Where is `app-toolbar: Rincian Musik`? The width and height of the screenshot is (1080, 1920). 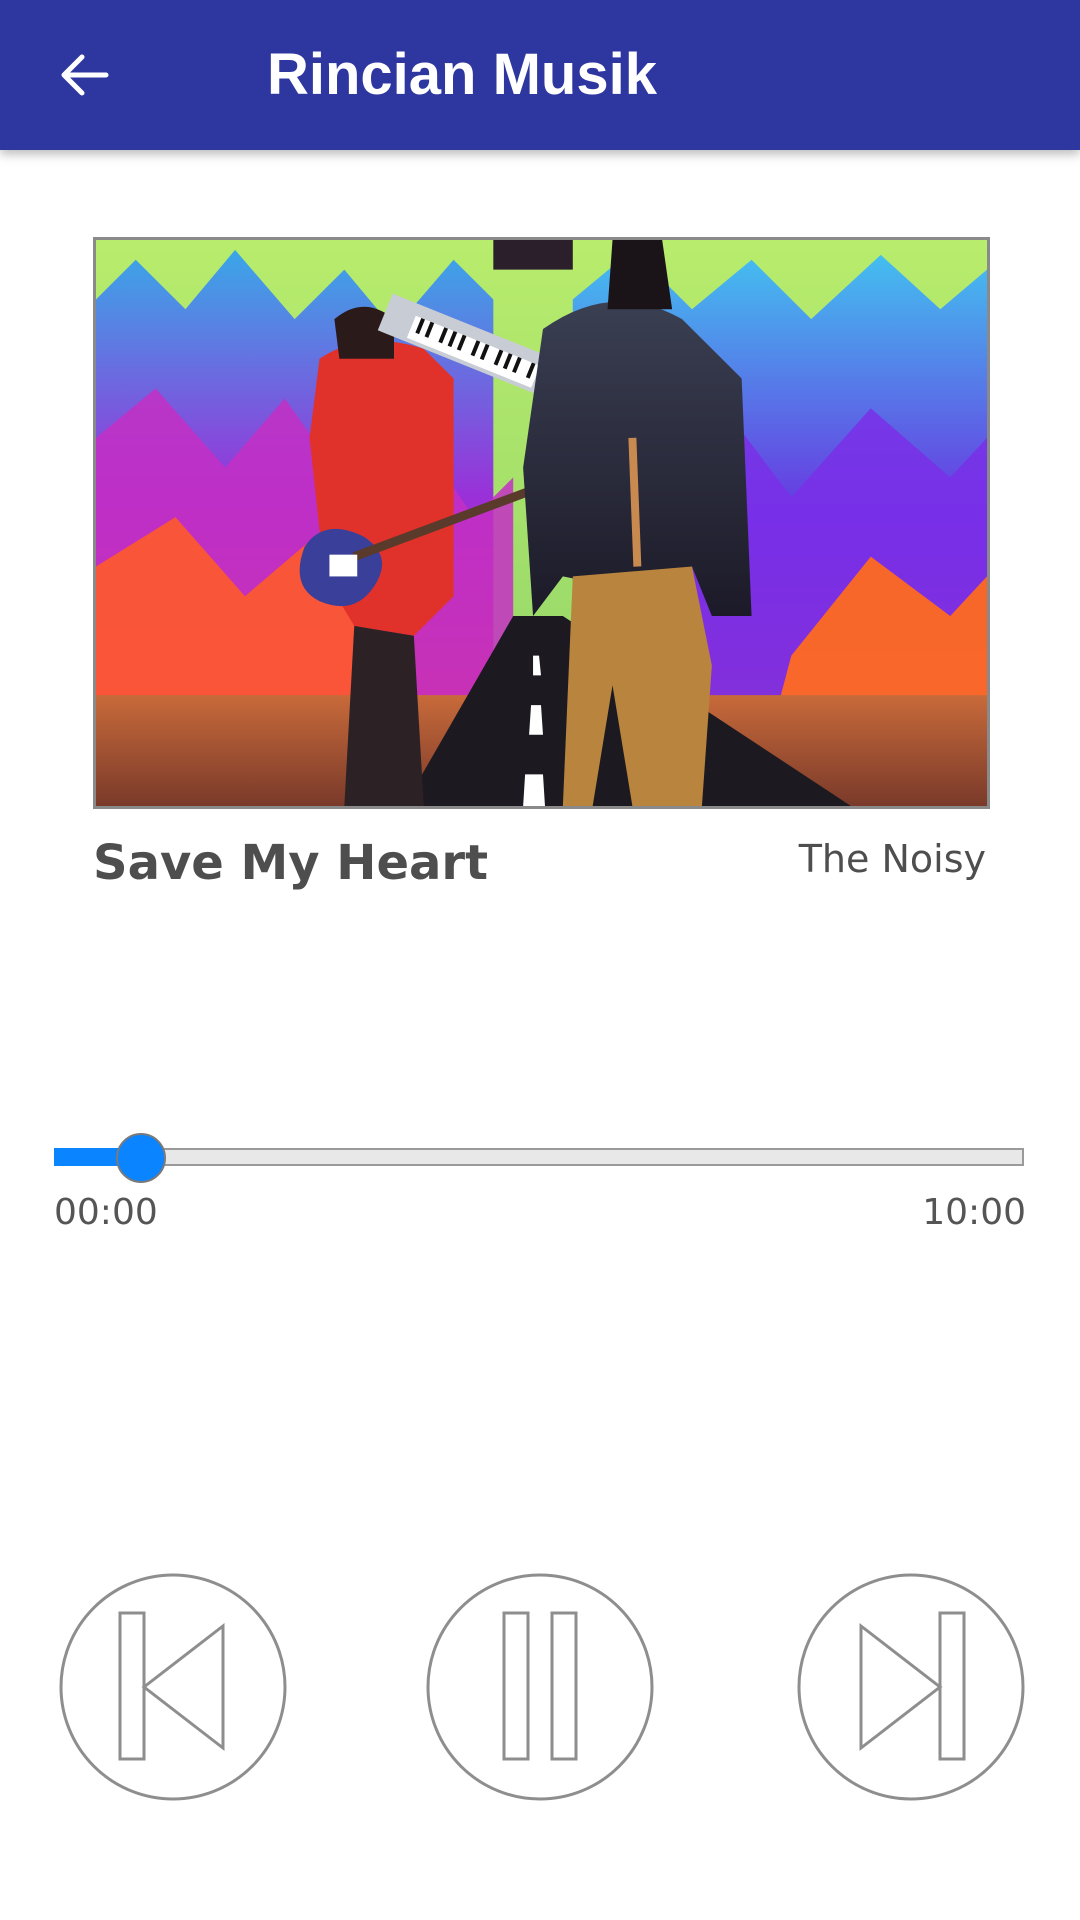 app-toolbar: Rincian Musik is located at coordinates (540, 75).